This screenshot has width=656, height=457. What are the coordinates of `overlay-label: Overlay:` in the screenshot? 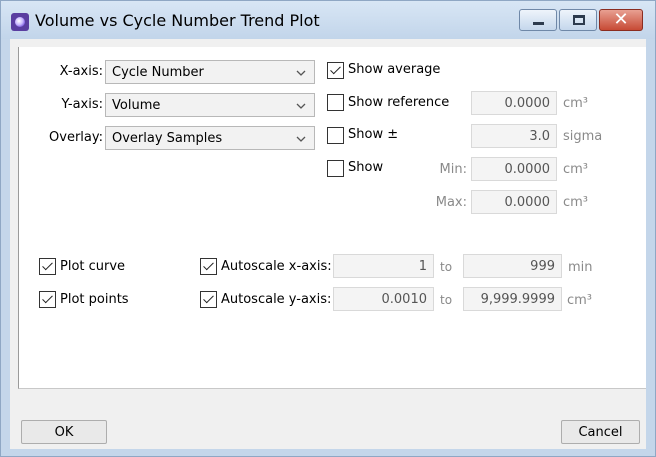 It's located at (76, 137).